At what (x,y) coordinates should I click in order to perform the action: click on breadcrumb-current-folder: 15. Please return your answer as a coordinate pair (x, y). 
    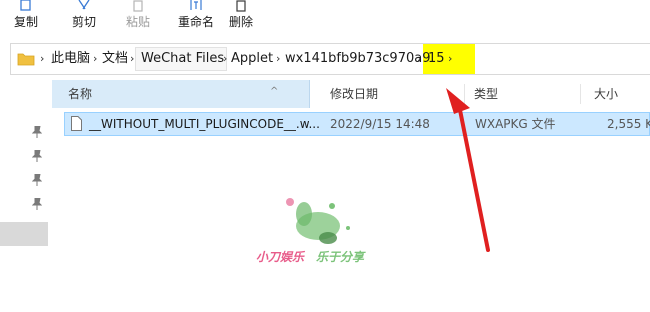
    Looking at the image, I should click on (436, 59).